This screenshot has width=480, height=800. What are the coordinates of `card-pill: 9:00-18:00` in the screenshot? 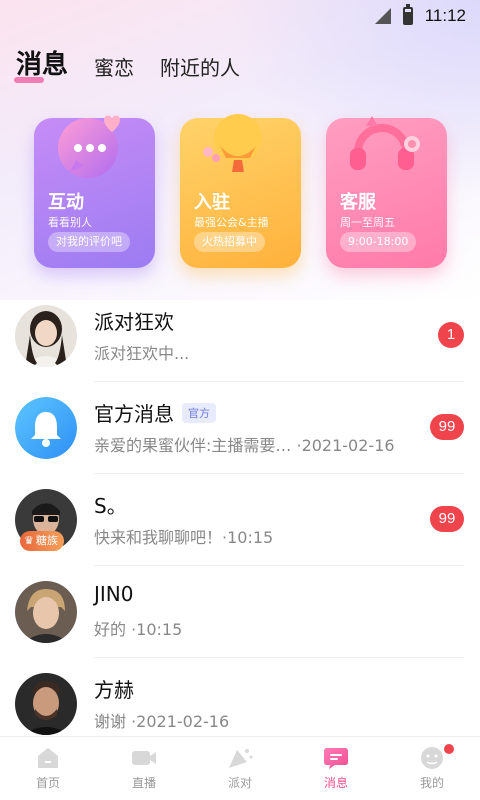 It's located at (378, 242).